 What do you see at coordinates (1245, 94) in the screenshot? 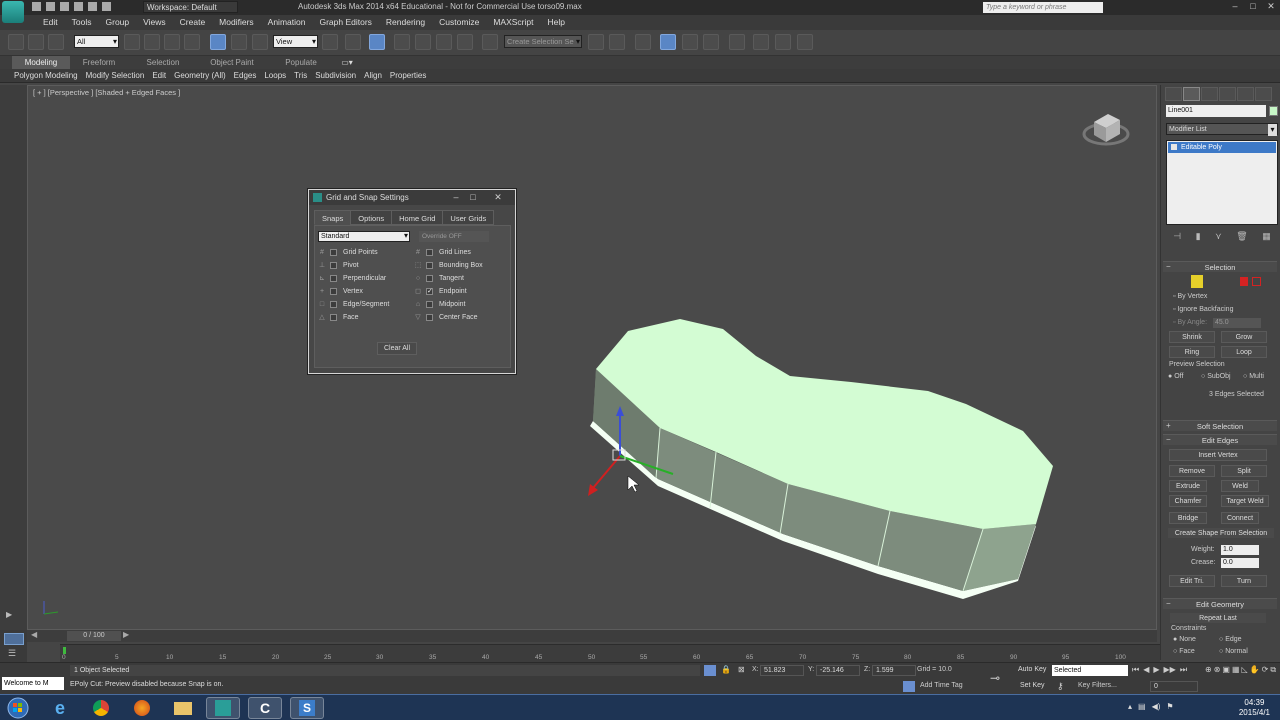
I see `display-tab-icon` at bounding box center [1245, 94].